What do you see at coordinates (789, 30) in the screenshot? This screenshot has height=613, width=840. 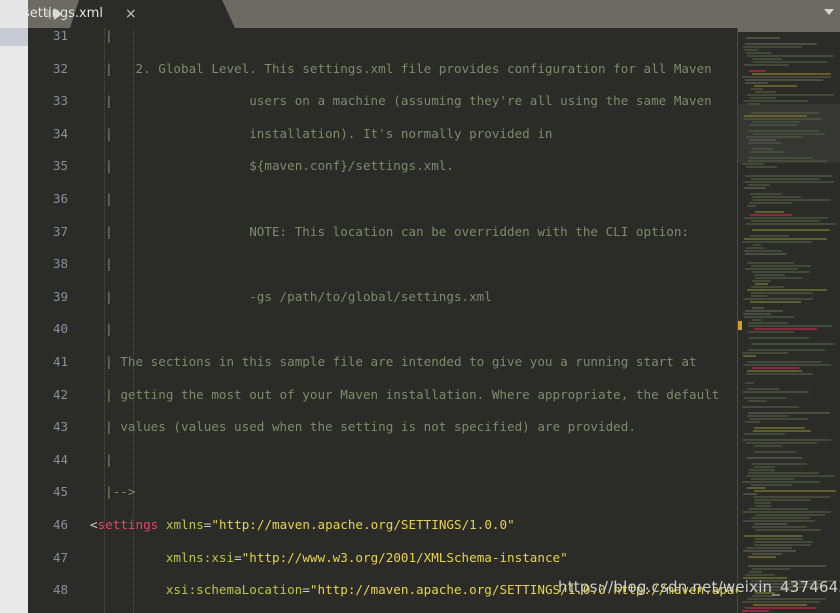 I see `minimap-topbar` at bounding box center [789, 30].